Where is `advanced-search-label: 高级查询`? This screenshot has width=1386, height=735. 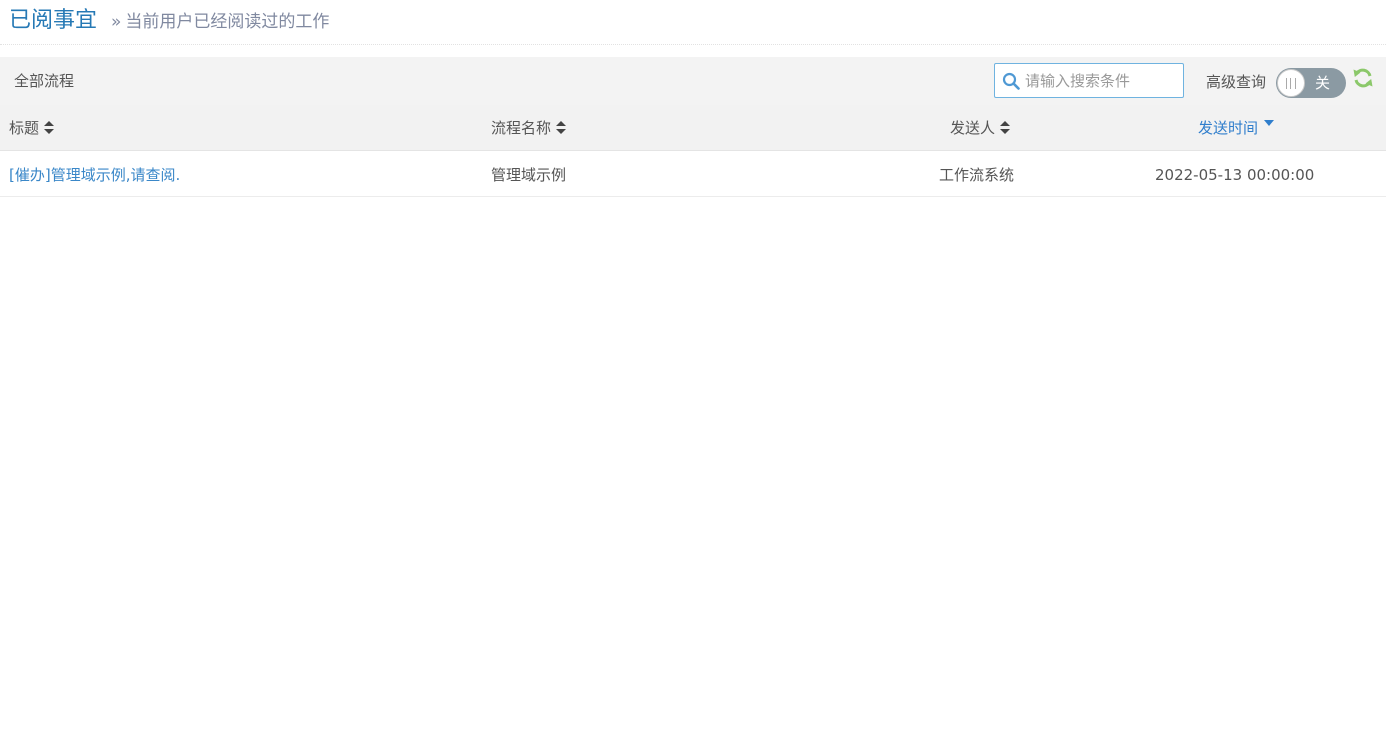 advanced-search-label: 高级查询 is located at coordinates (1236, 82).